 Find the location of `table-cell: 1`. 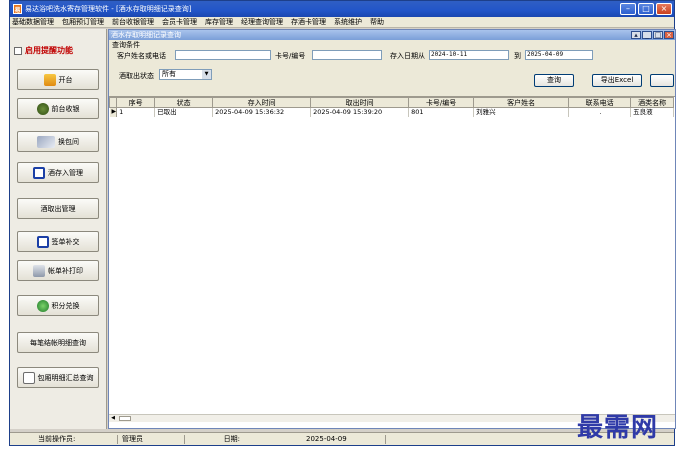

table-cell: 1 is located at coordinates (136, 112).